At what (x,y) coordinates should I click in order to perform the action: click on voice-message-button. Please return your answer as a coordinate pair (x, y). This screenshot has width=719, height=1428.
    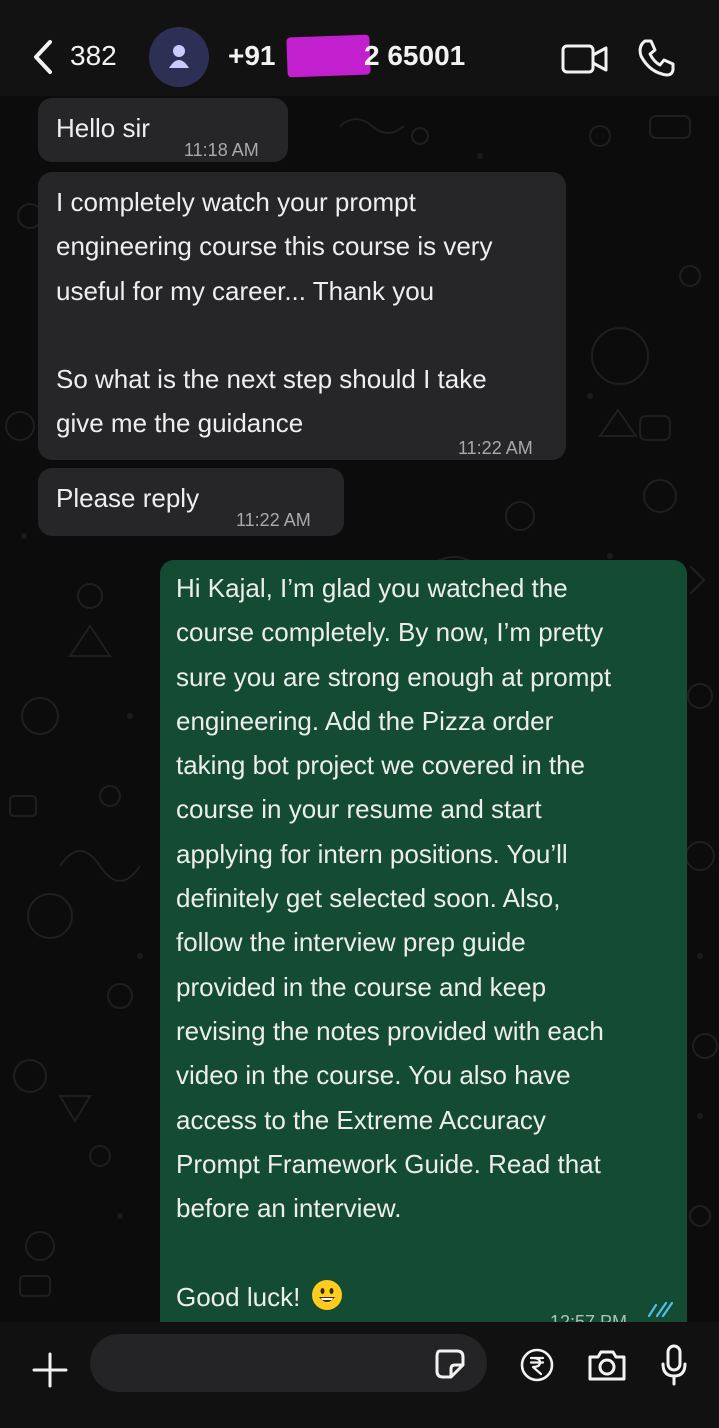
    Looking at the image, I should click on (674, 1367).